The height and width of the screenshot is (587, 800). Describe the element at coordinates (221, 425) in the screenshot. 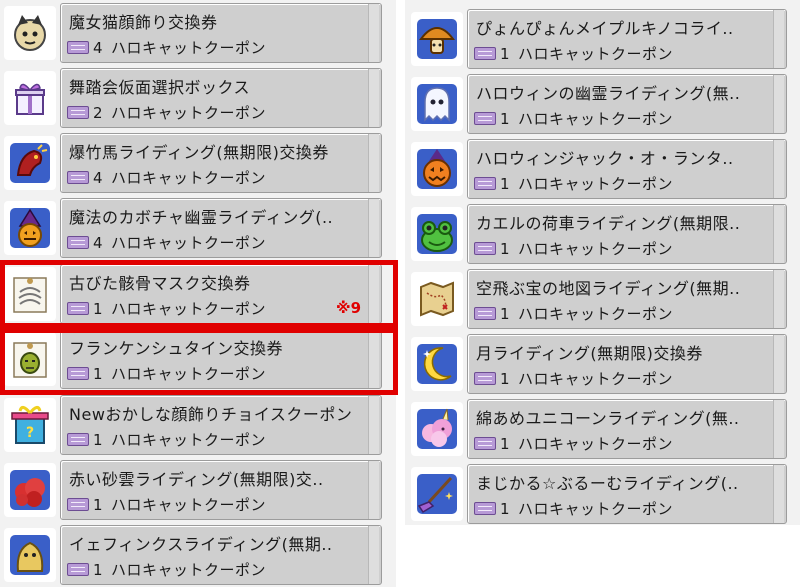

I see `item-panel: Newおかしな顔飾りチョイスクーポン 1 ハロキャットクーポン` at that location.